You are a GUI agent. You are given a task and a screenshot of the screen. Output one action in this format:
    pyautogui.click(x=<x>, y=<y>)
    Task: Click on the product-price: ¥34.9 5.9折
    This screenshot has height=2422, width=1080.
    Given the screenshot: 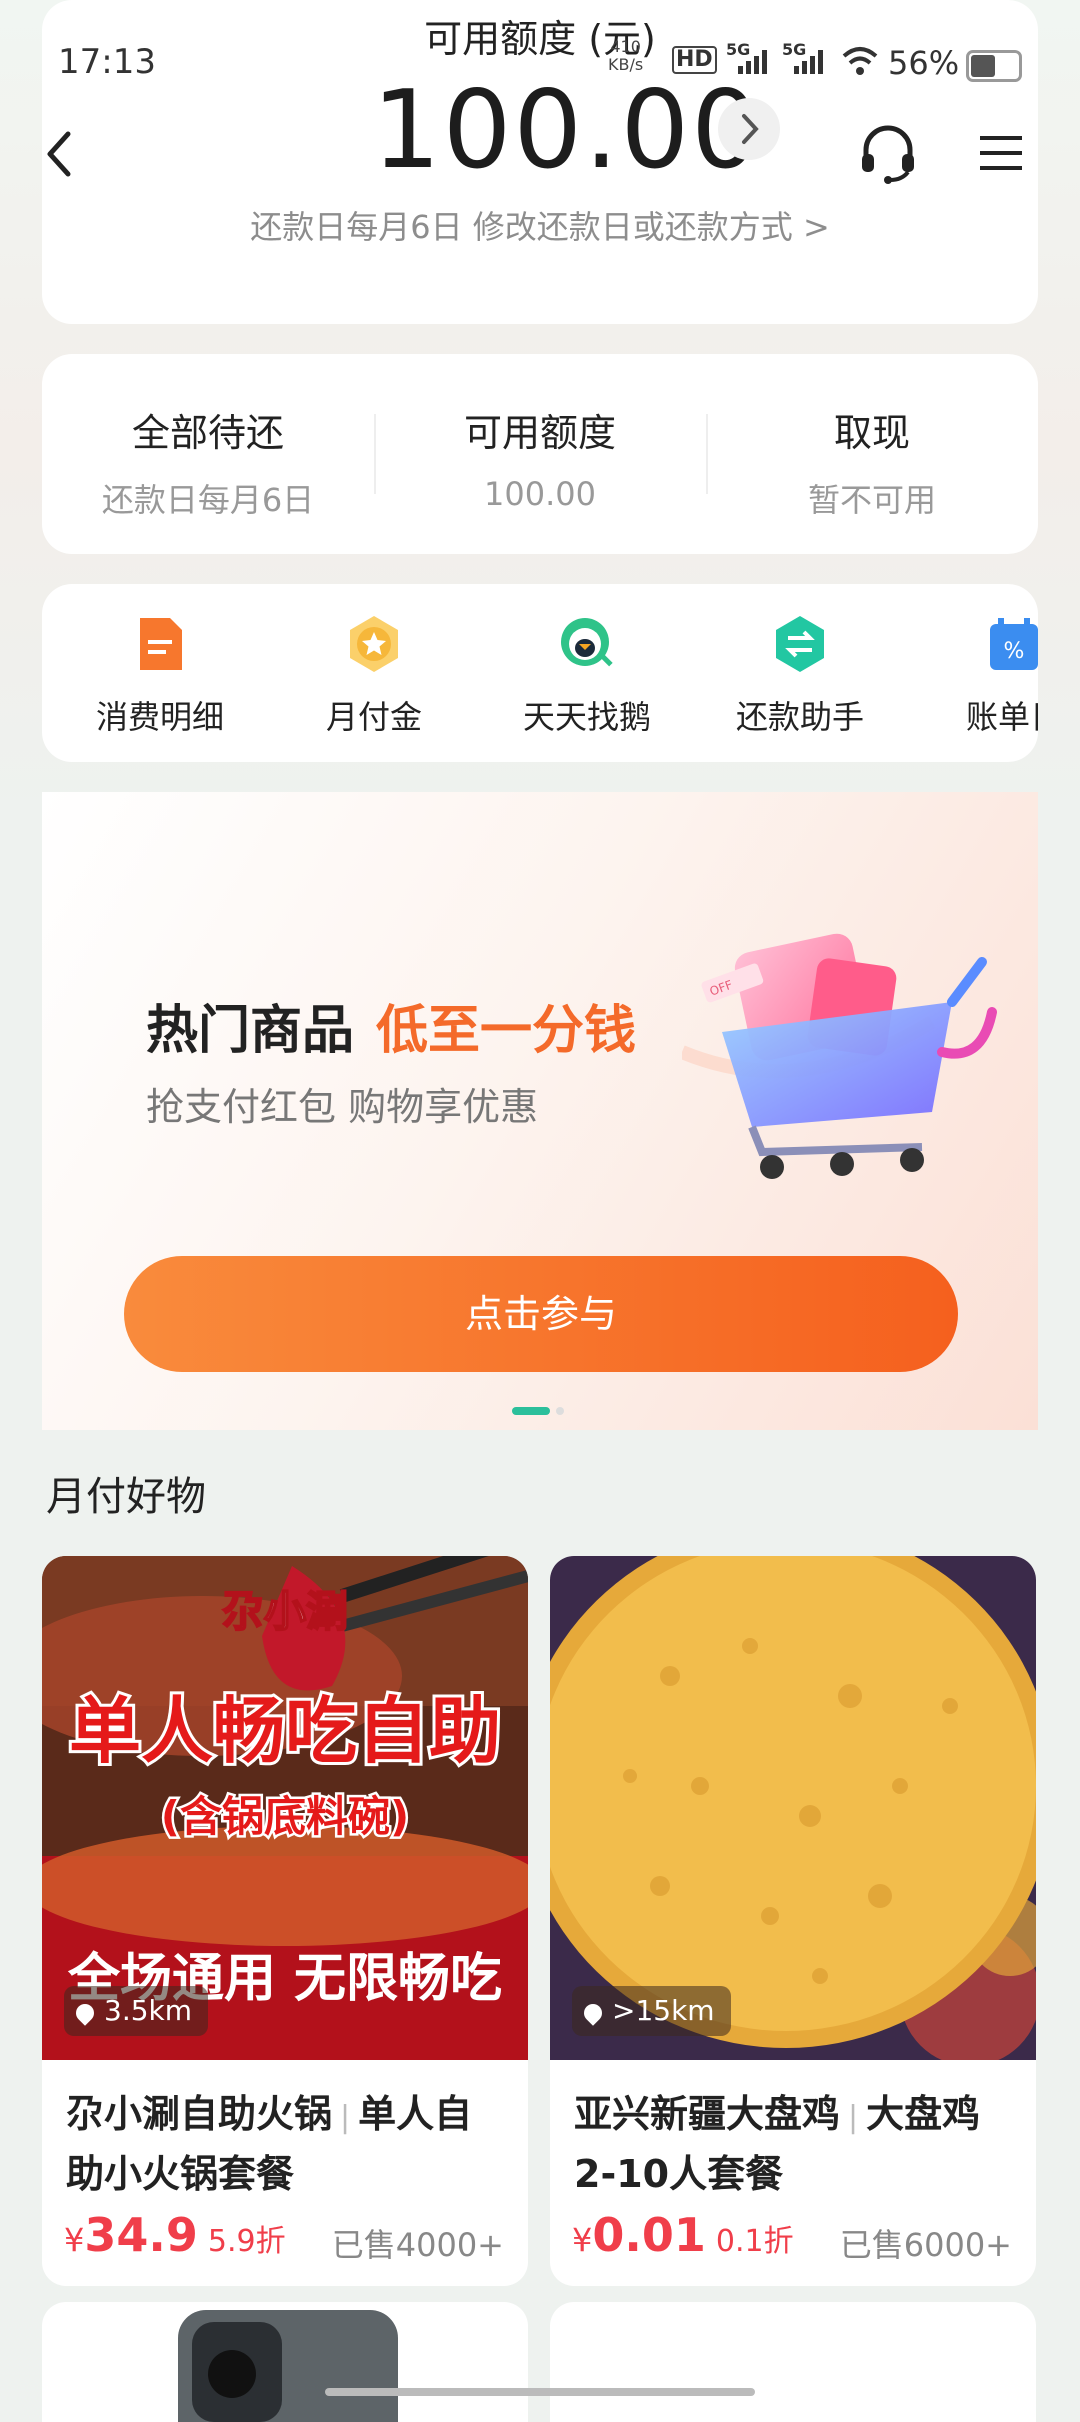 What is the action you would take?
    pyautogui.click(x=175, y=2235)
    